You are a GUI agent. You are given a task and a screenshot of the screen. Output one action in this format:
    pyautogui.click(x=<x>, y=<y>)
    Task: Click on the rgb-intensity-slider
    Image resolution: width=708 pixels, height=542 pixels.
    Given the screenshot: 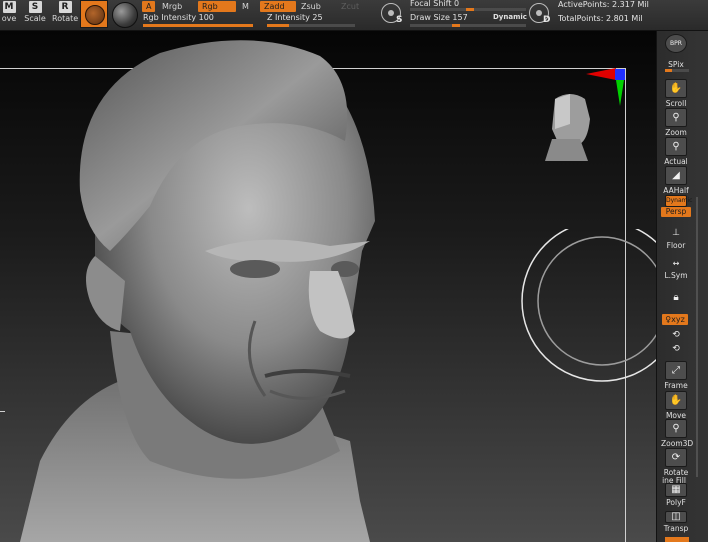 What is the action you would take?
    pyautogui.click(x=198, y=25)
    